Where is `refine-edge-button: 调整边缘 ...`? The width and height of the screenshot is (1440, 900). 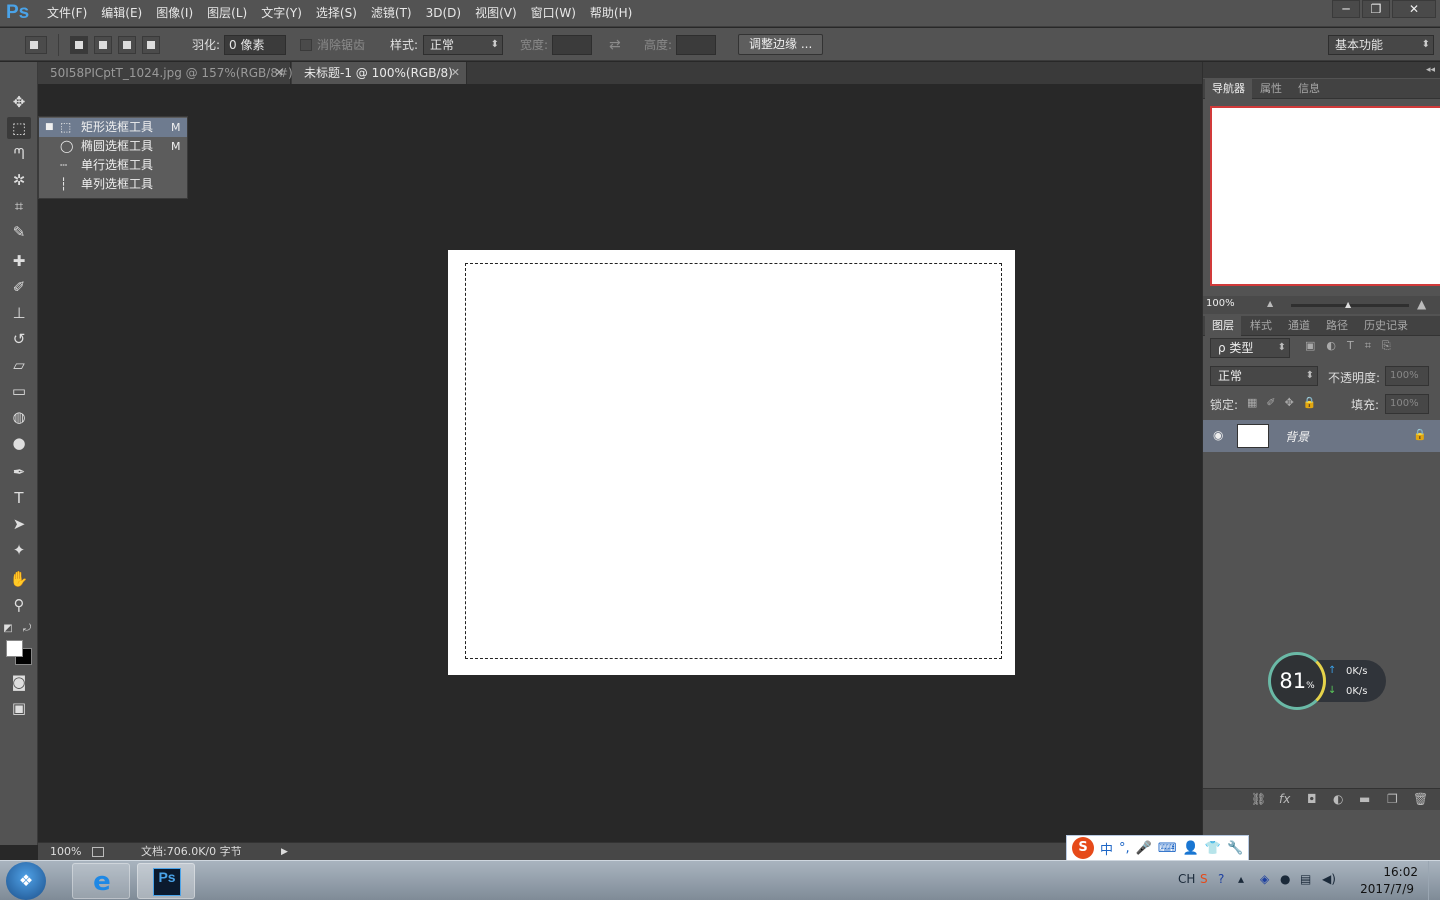
refine-edge-button: 调整边缘 ... is located at coordinates (781, 44).